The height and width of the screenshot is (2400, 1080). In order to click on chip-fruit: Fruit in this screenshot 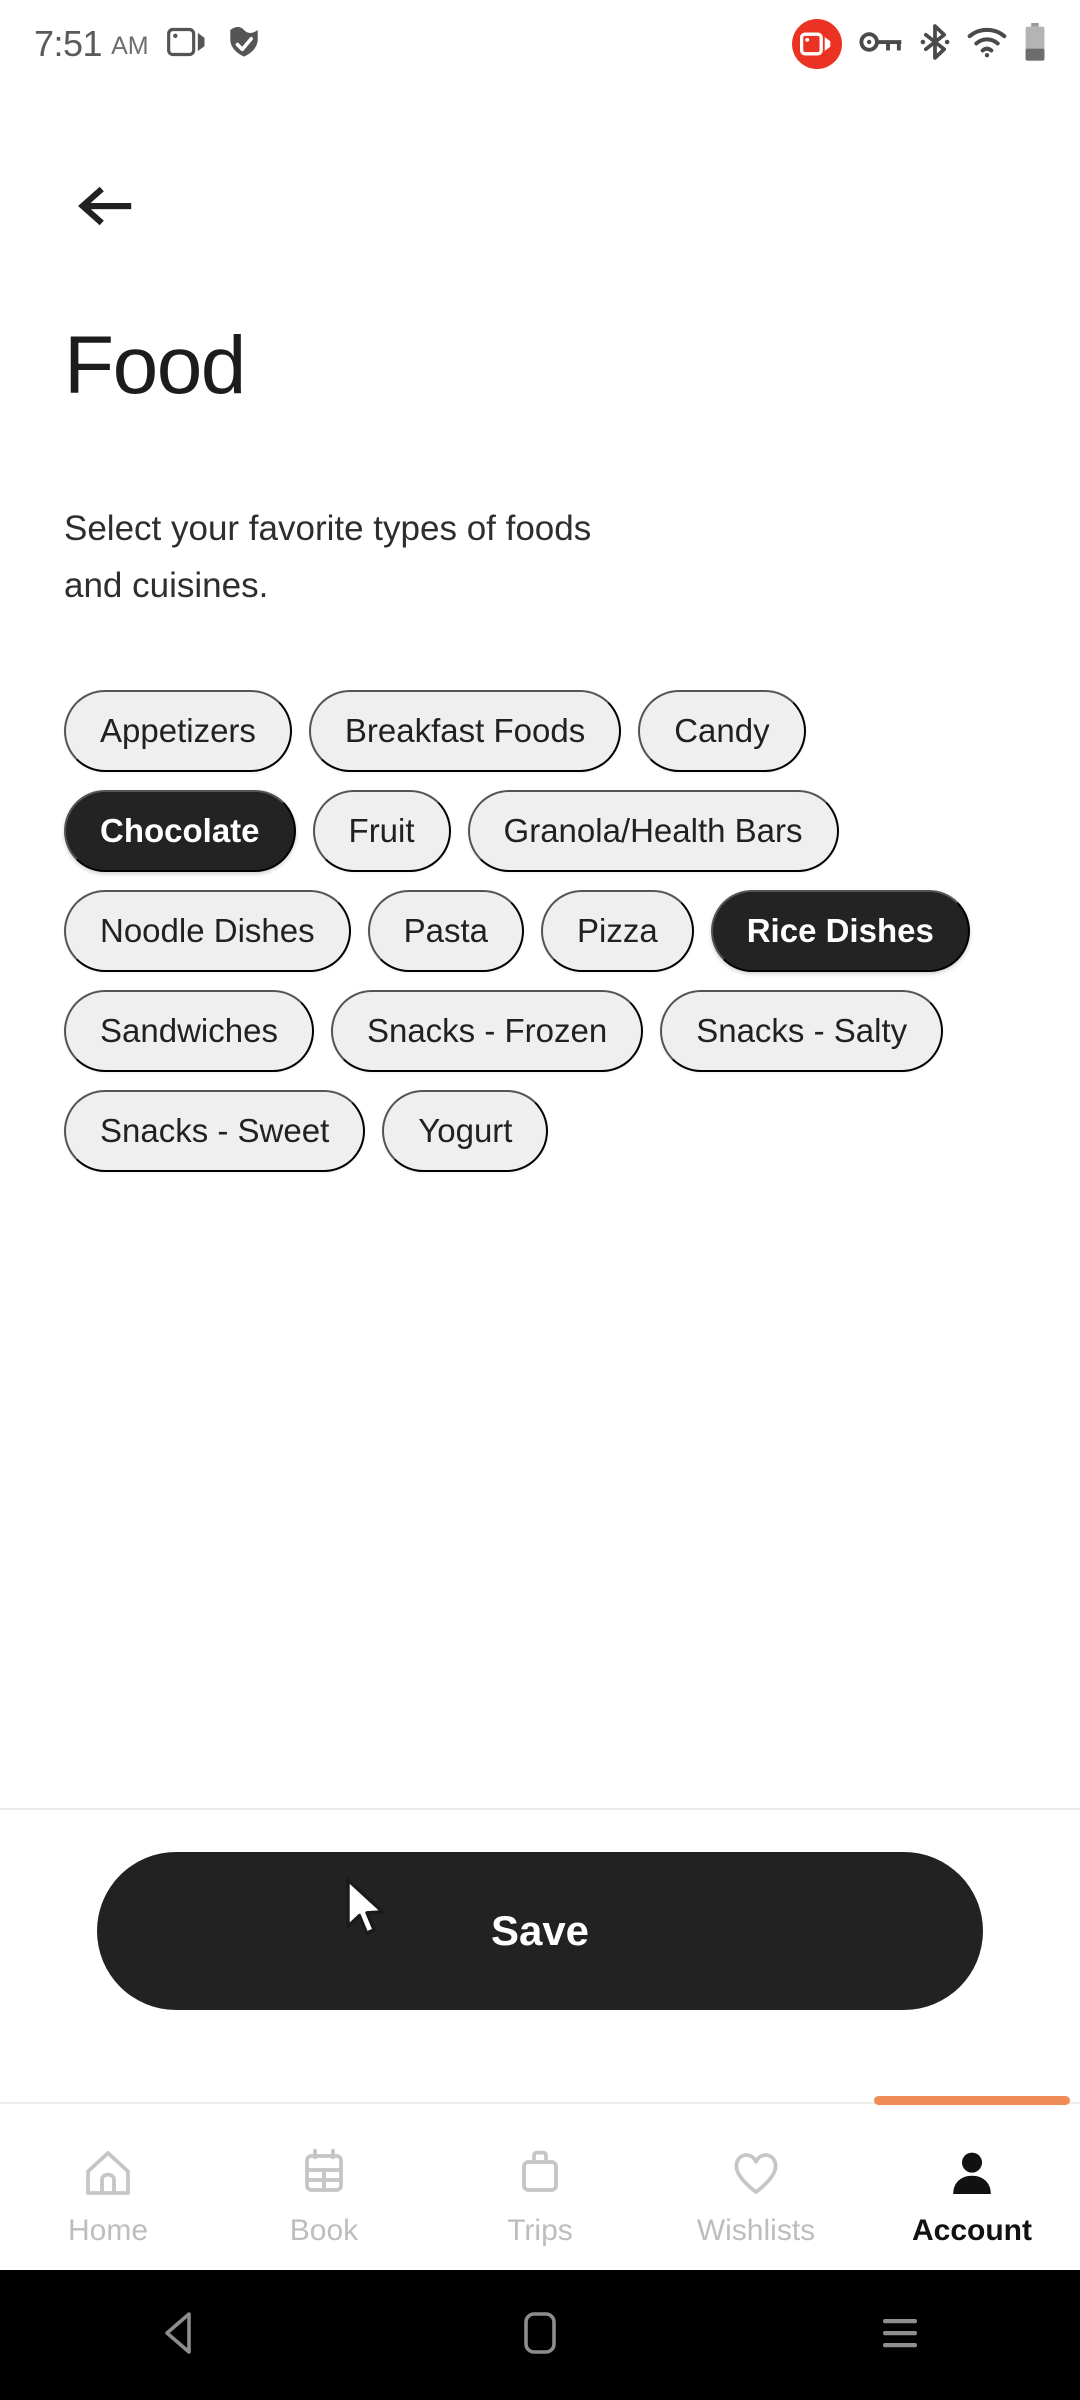, I will do `click(381, 831)`.